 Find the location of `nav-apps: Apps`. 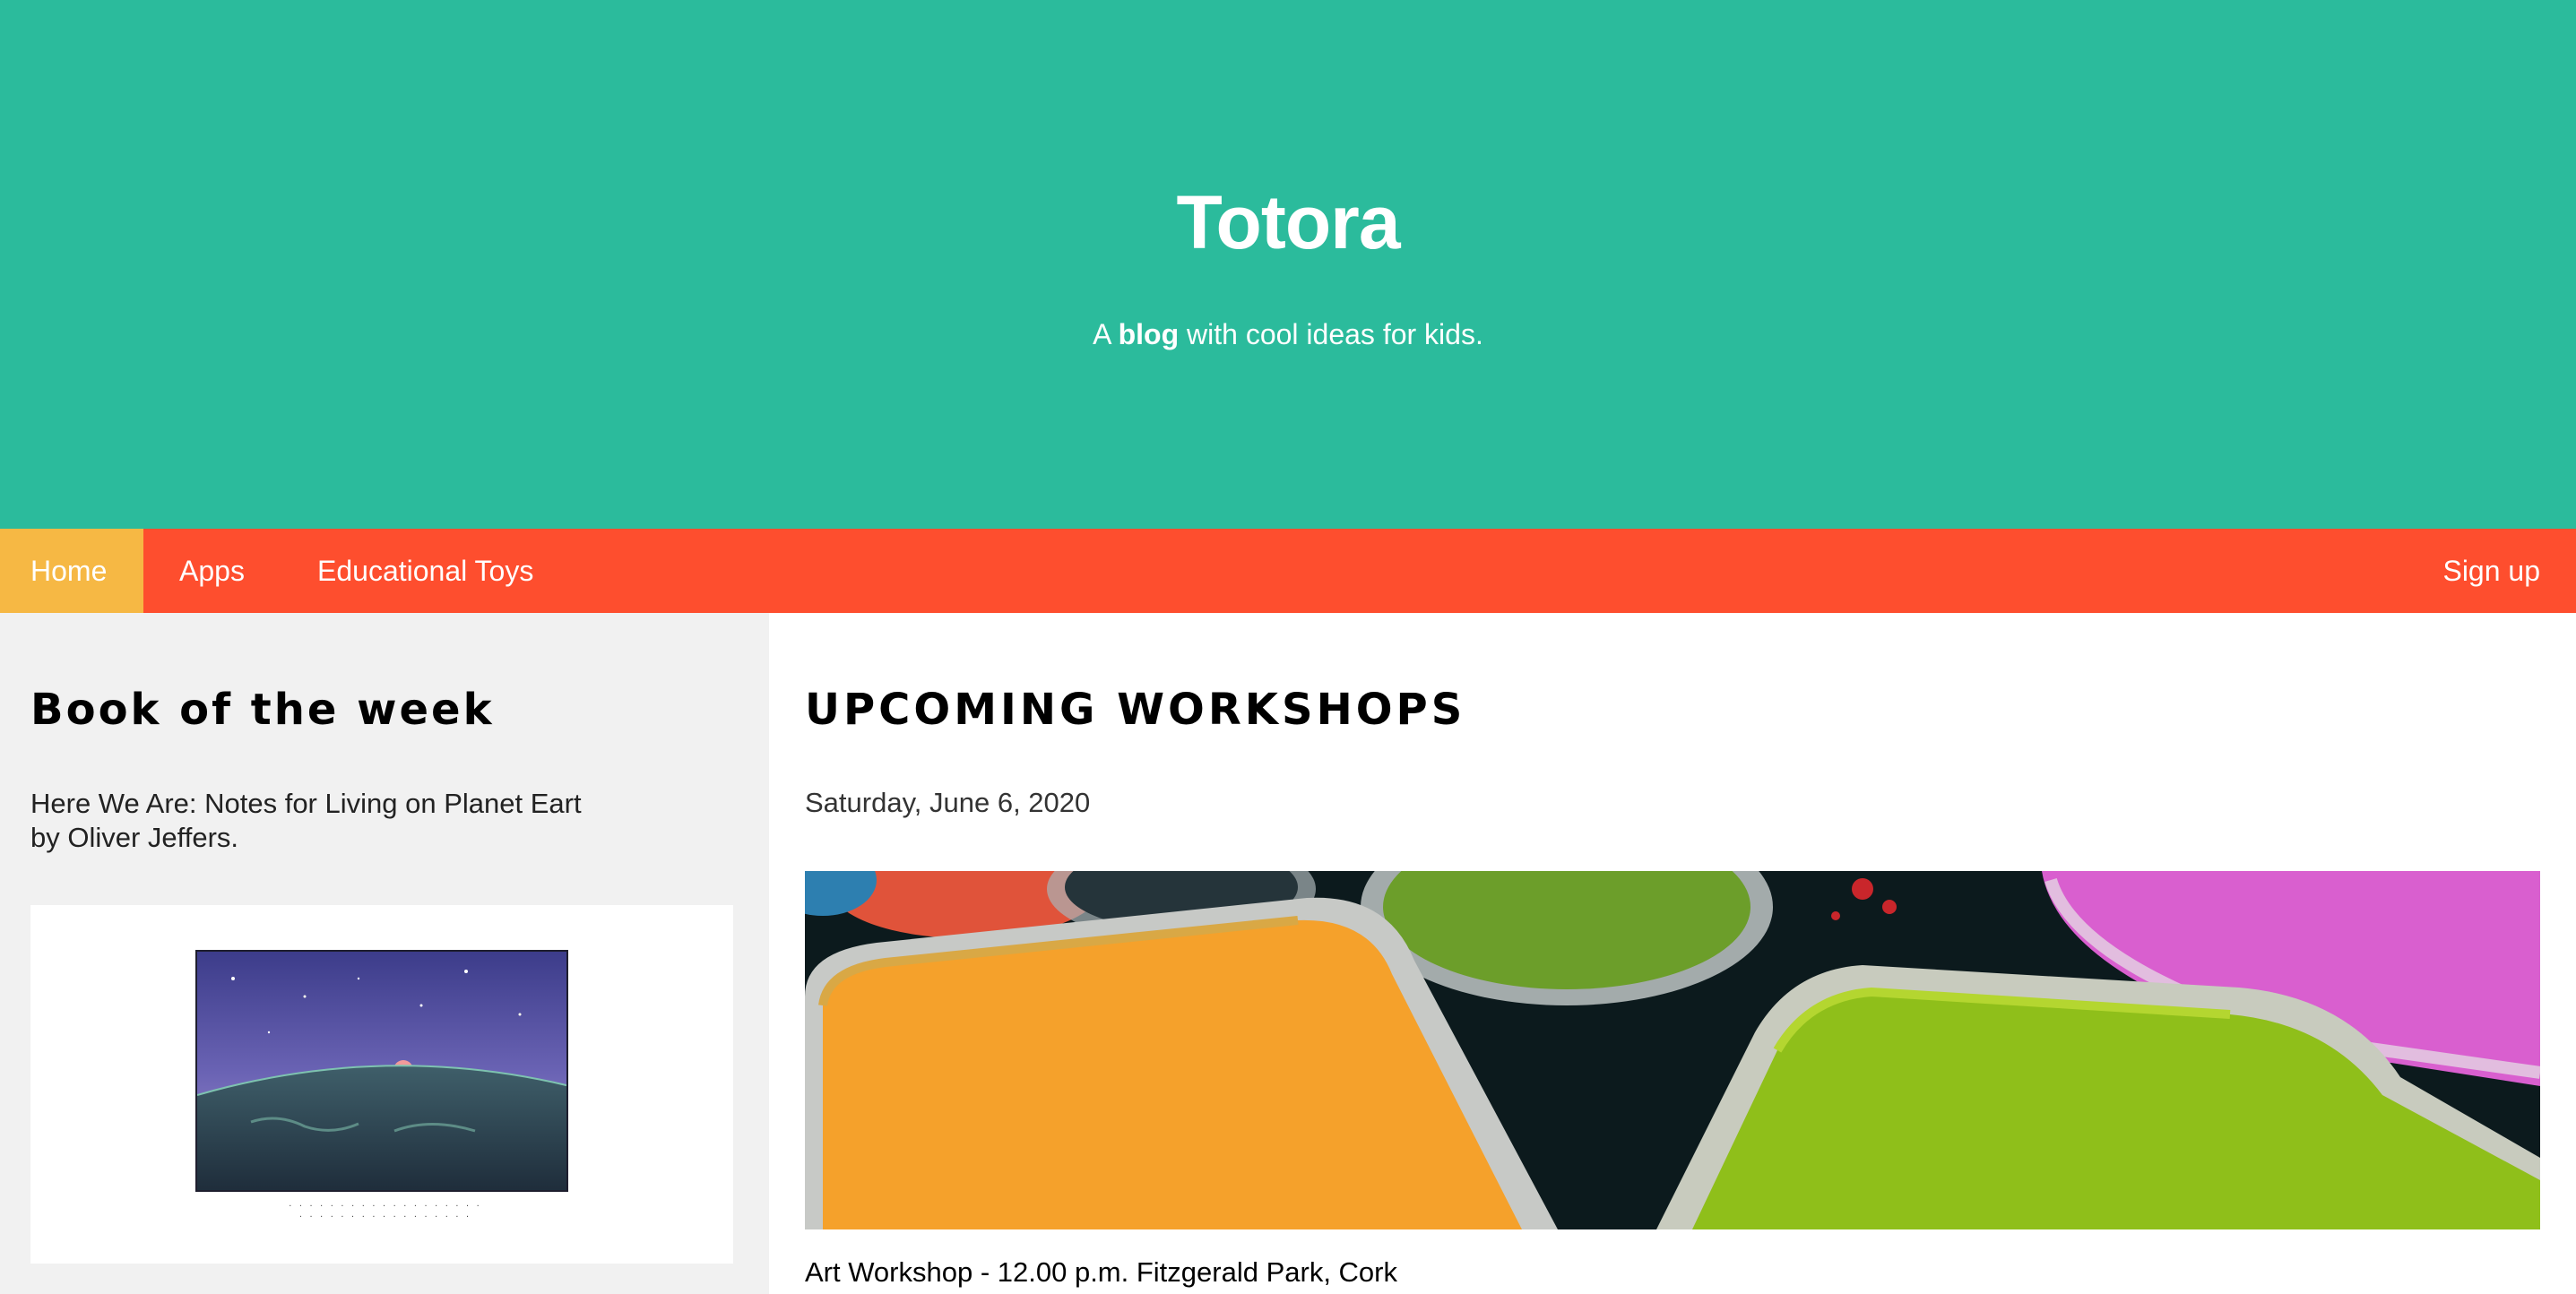

nav-apps: Apps is located at coordinates (212, 571).